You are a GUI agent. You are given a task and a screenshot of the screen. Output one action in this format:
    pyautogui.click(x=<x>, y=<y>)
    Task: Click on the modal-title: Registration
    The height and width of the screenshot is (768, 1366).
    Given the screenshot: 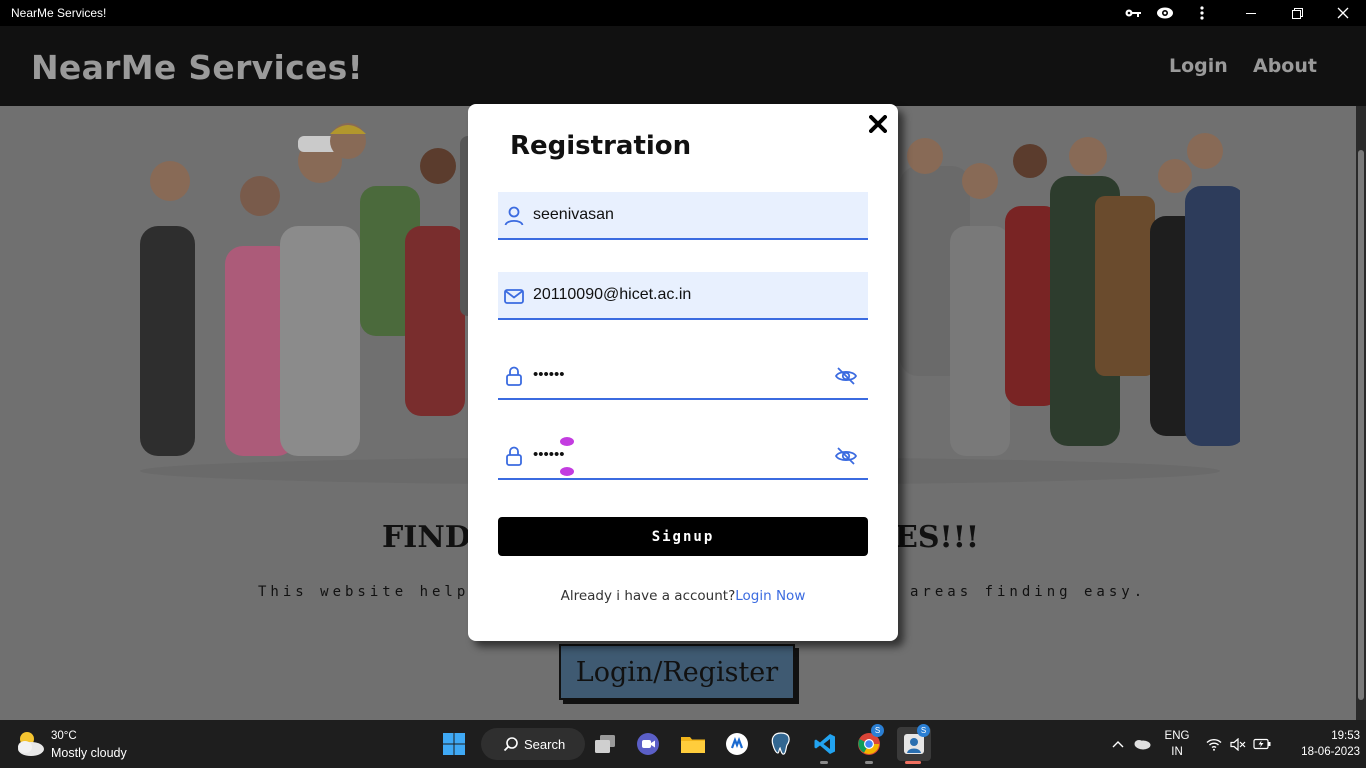 What is the action you would take?
    pyautogui.click(x=601, y=146)
    